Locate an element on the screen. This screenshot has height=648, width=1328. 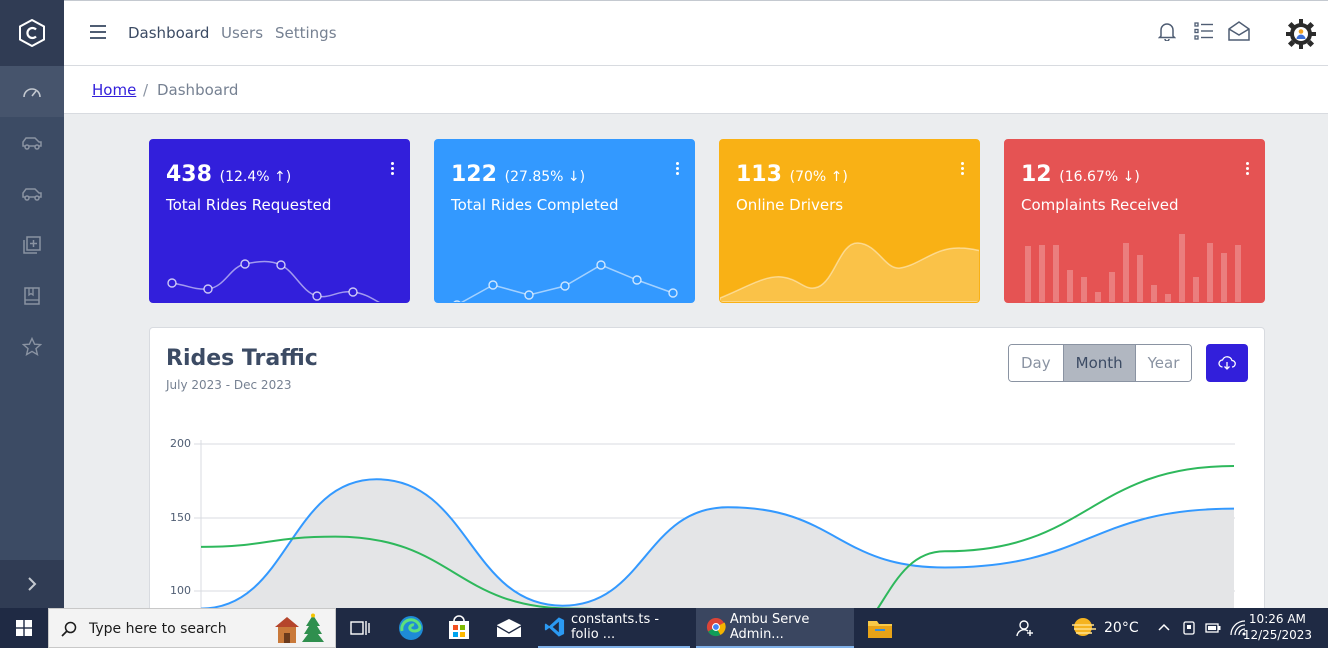
clock-date: 12/25/2023 is located at coordinates (1277, 635).